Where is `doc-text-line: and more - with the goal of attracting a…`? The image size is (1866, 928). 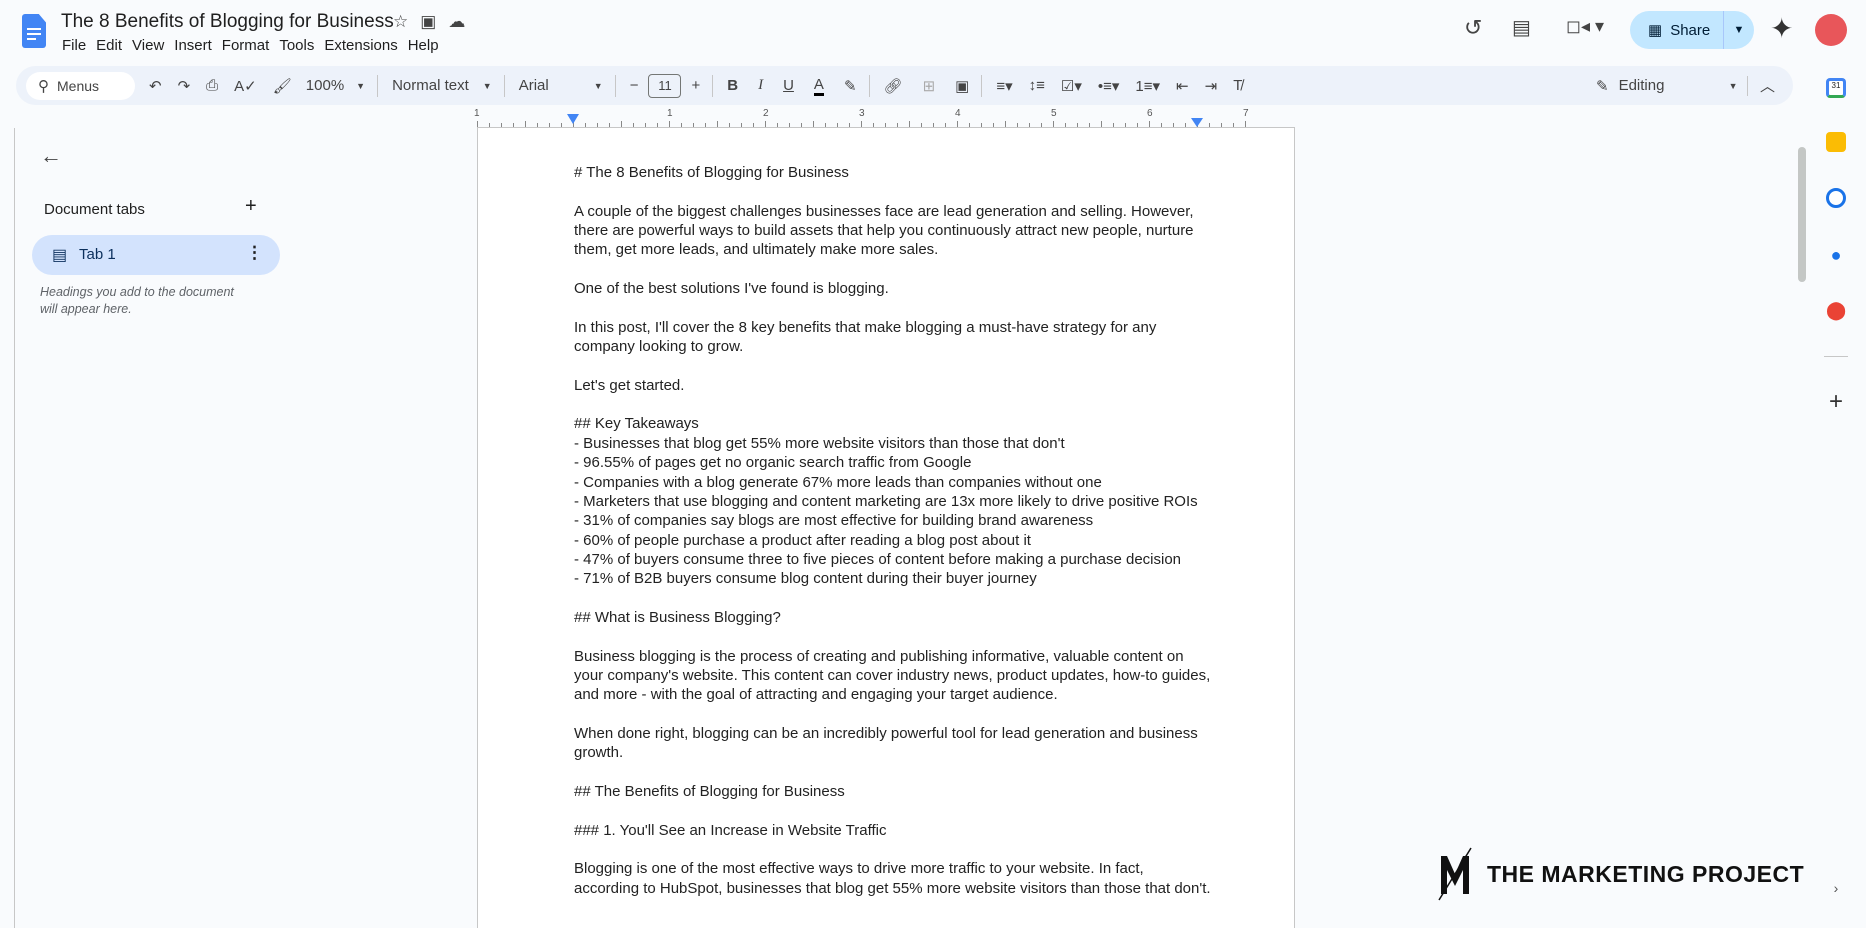 doc-text-line: and more - with the goal of attracting a… is located at coordinates (816, 695).